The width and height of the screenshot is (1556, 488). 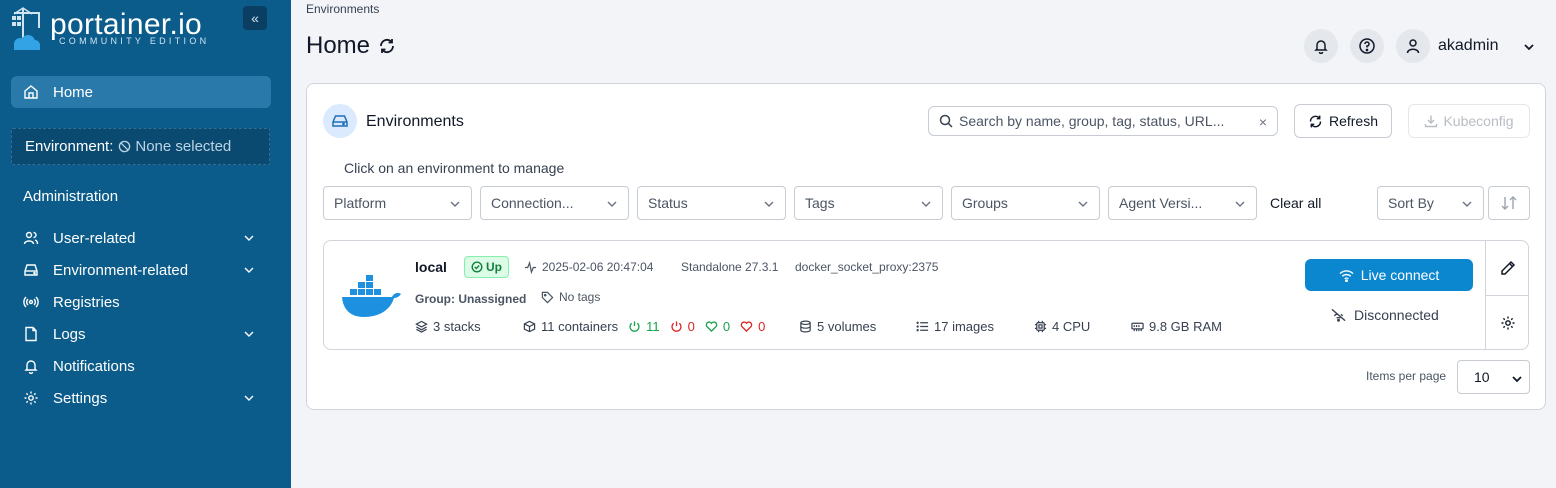 I want to click on portainer-logo: portainer.io COMMUNITY EDITION, so click(x=120, y=30).